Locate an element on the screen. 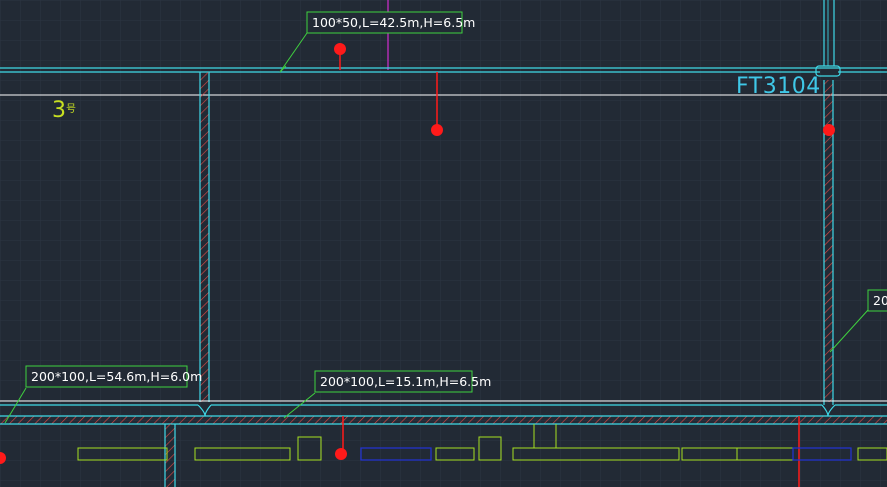 The image size is (887, 487). label-right-duct-text: 20 is located at coordinates (880, 300).